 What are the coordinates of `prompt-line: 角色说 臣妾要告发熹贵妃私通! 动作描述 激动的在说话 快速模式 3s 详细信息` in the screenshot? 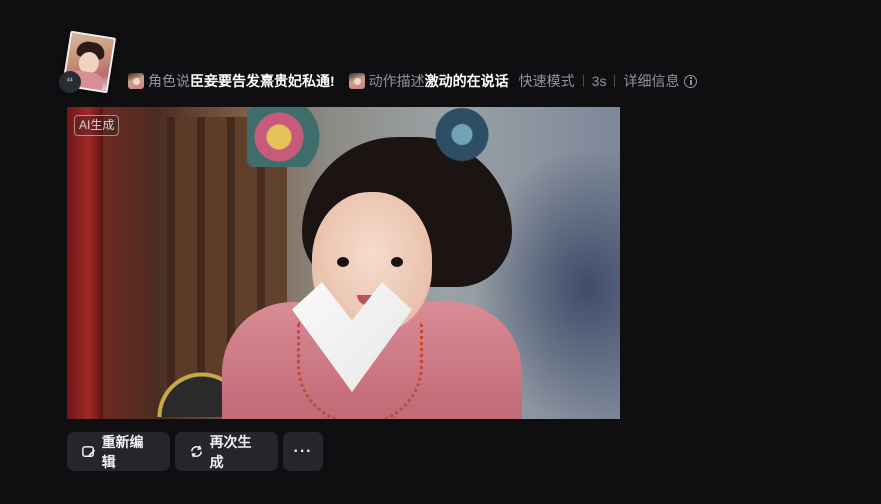 It's located at (413, 81).